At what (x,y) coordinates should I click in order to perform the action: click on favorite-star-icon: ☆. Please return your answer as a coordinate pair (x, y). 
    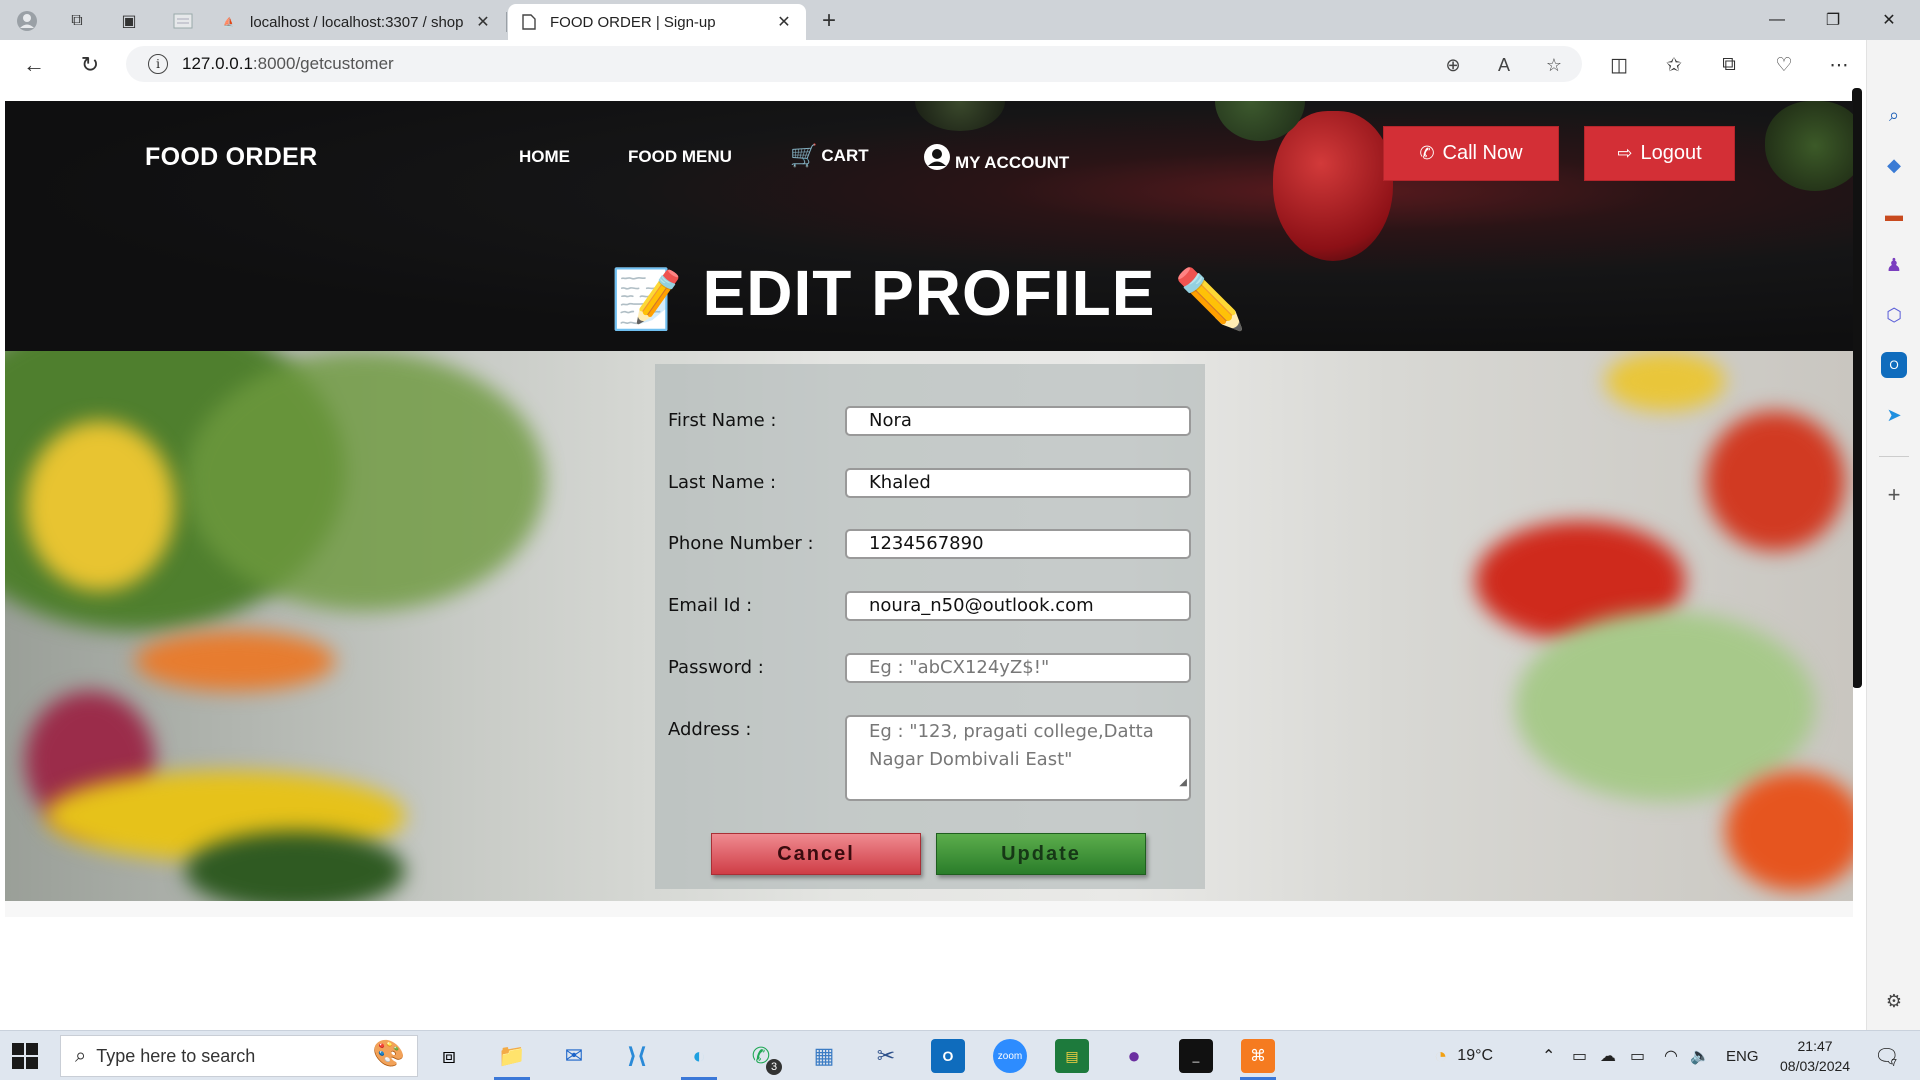
    Looking at the image, I should click on (1554, 65).